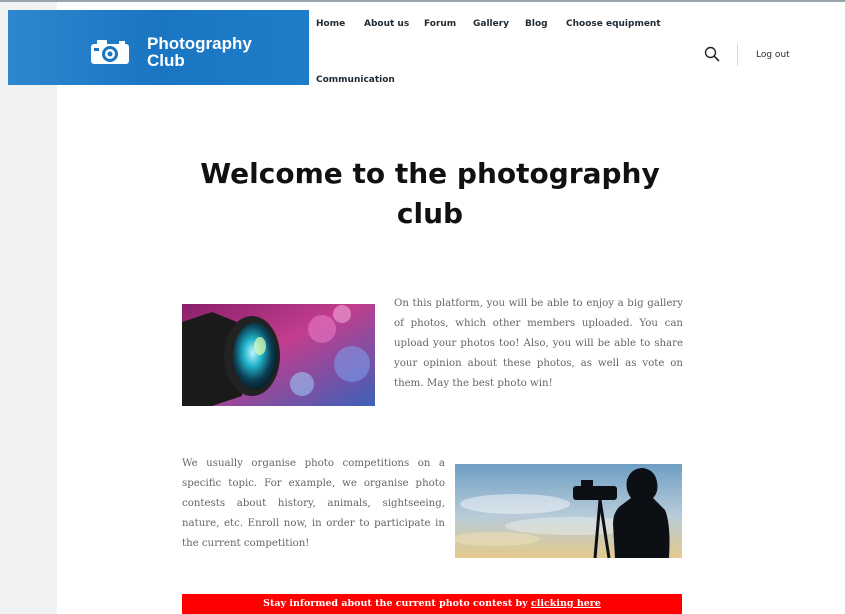 The width and height of the screenshot is (845, 614). I want to click on camera-icon, so click(110, 52).